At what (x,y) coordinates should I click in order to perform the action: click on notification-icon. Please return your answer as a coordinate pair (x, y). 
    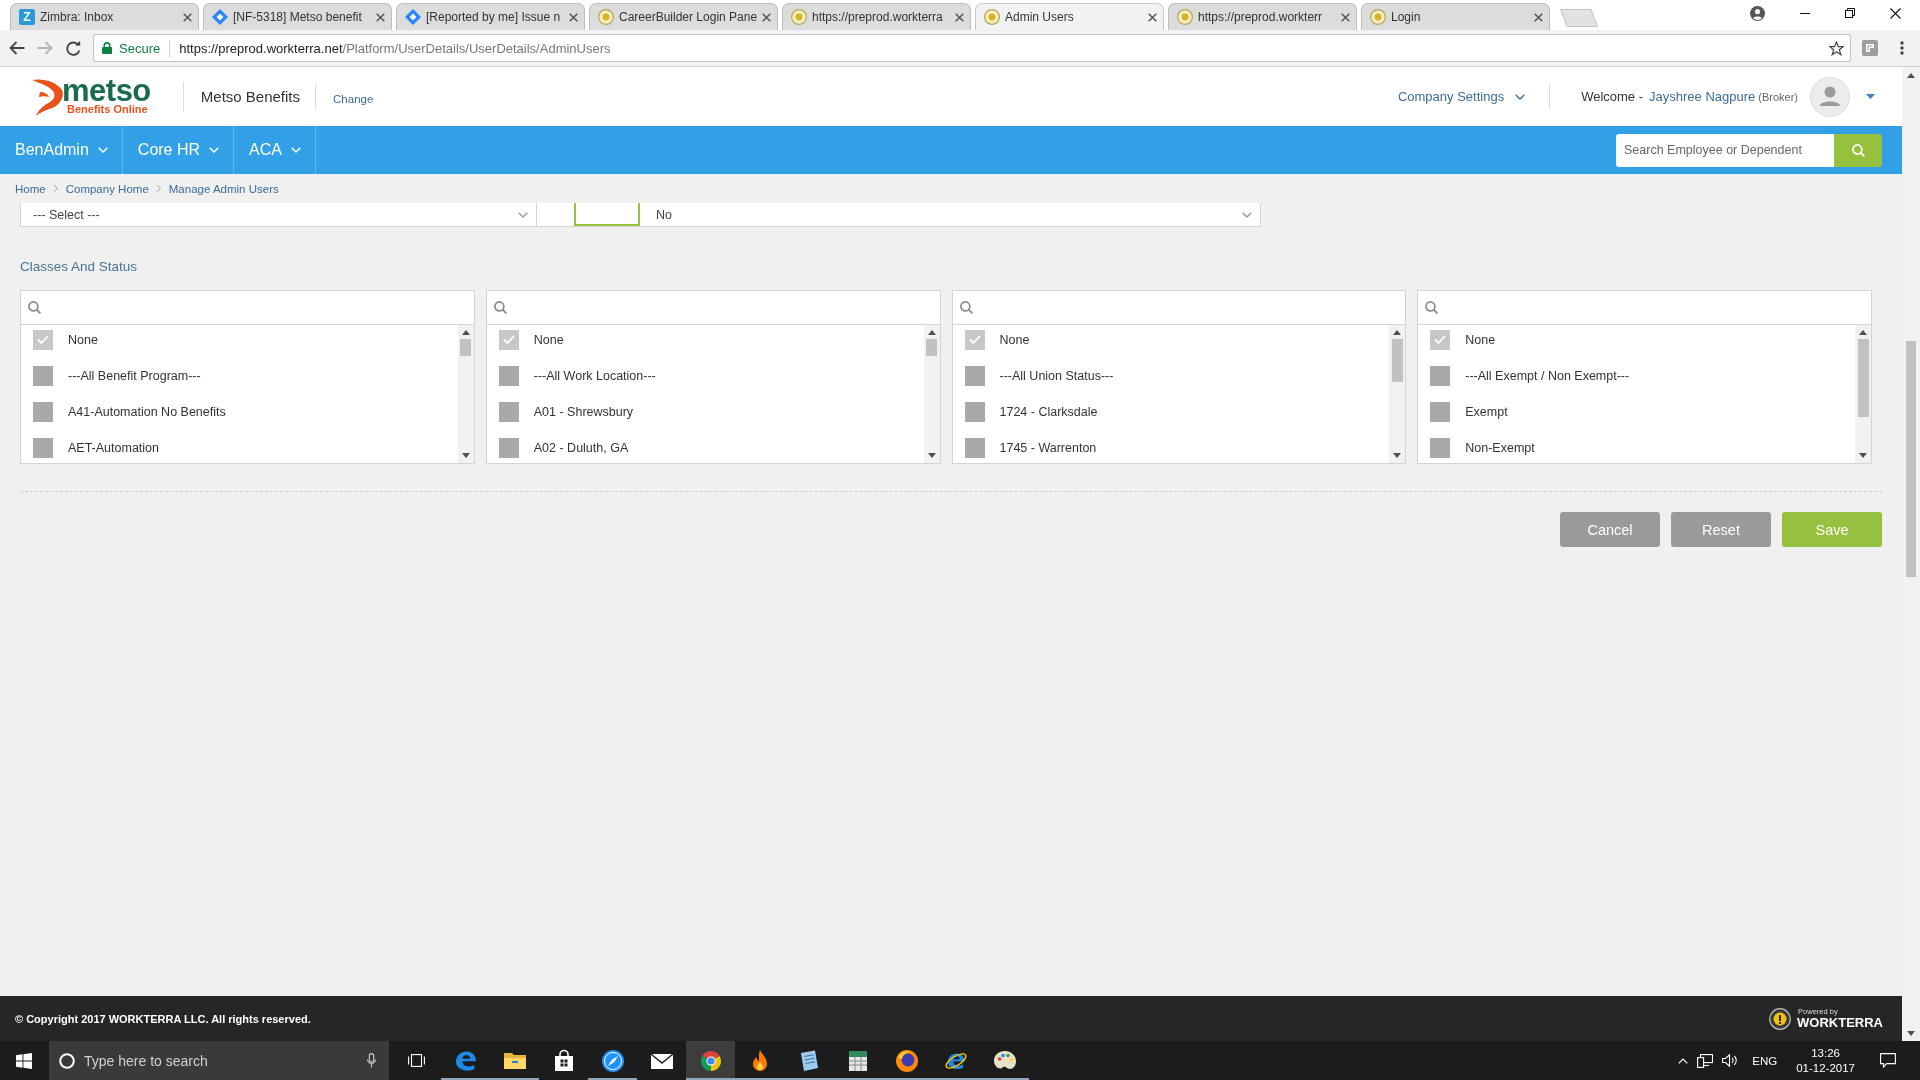
    Looking at the image, I should click on (1888, 1060).